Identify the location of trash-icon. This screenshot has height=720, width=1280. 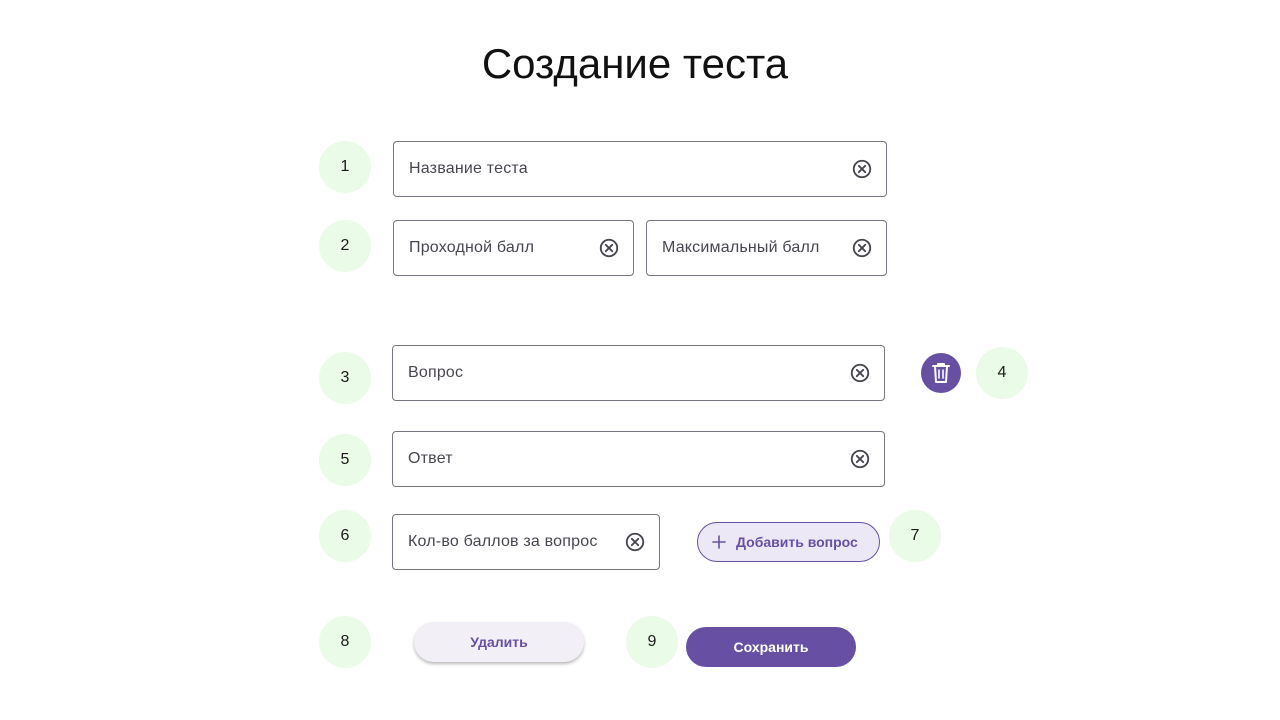
(941, 373).